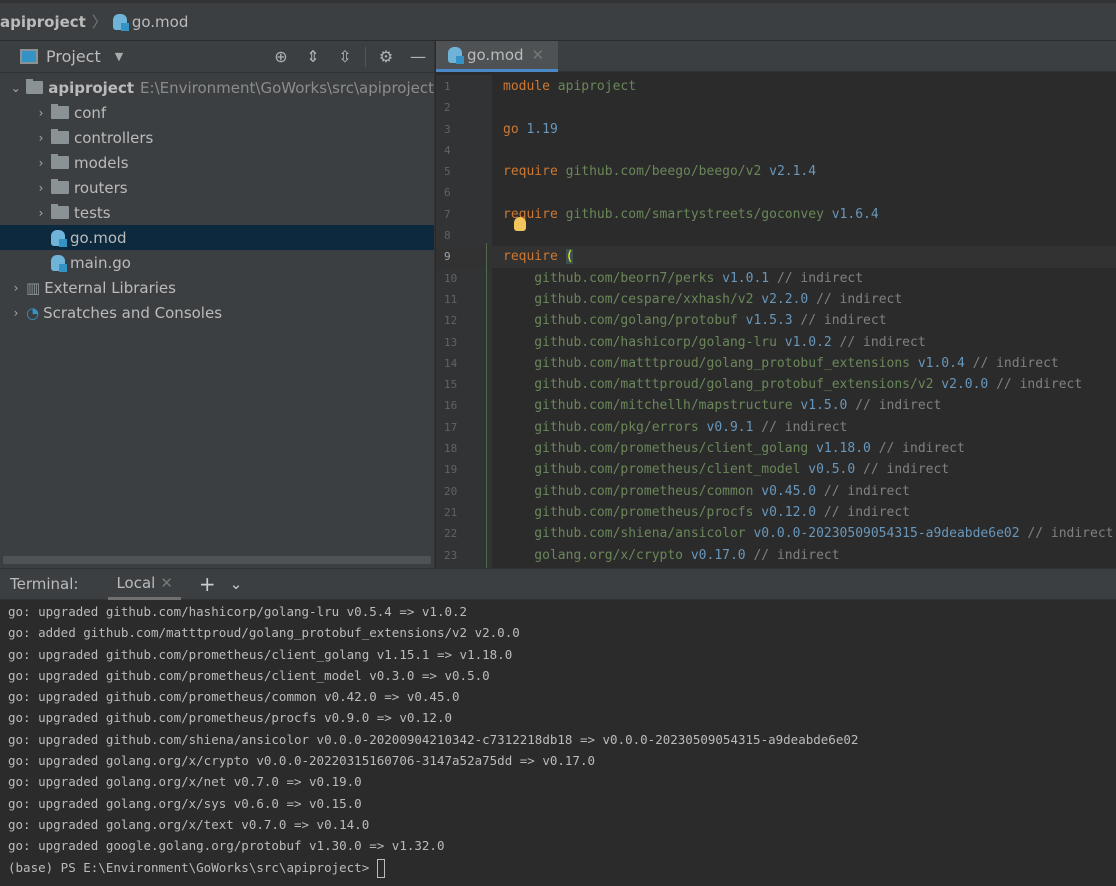 This screenshot has height=886, width=1116. I want to click on tab-go-mod: go.mod ✕, so click(497, 56).